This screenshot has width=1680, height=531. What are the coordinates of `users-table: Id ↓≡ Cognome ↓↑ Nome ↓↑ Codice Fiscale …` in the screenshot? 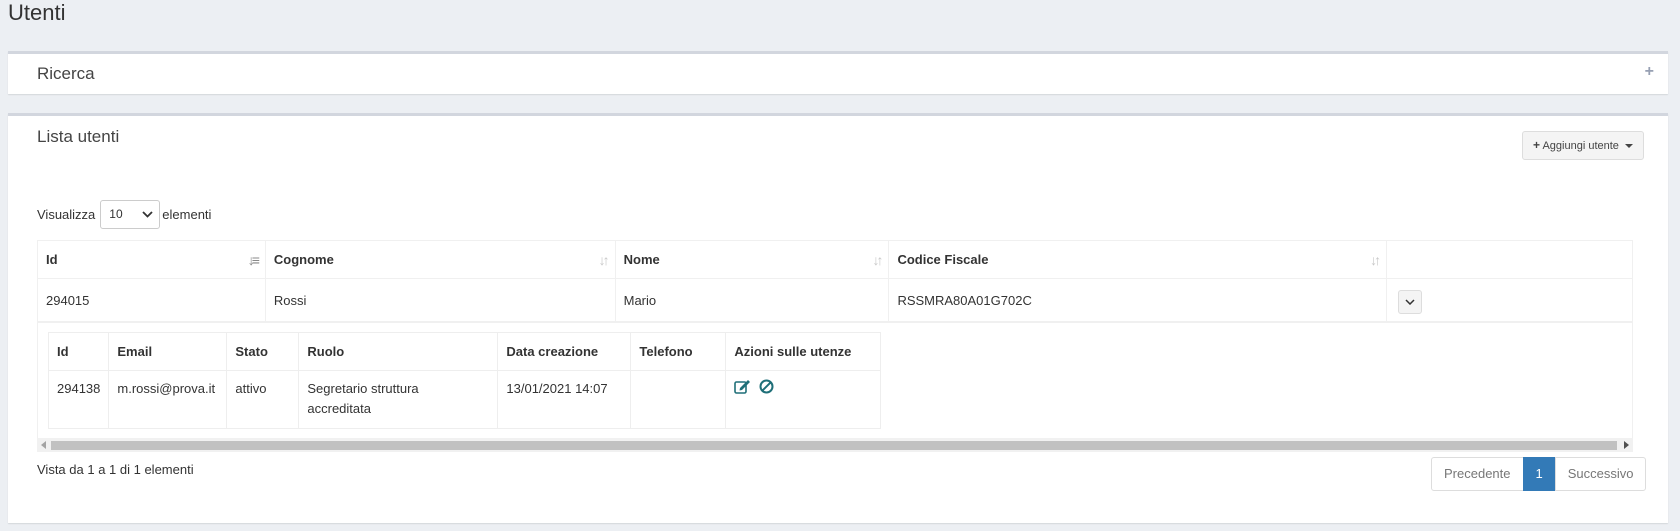 It's located at (835, 281).